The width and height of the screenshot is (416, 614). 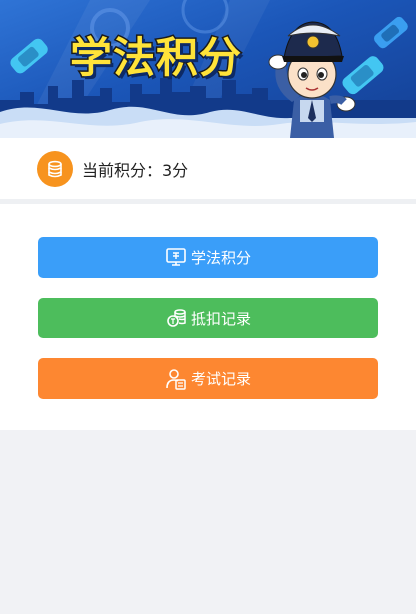 What do you see at coordinates (220, 318) in the screenshot?
I see `deduction-records-label: 抵扣记录` at bounding box center [220, 318].